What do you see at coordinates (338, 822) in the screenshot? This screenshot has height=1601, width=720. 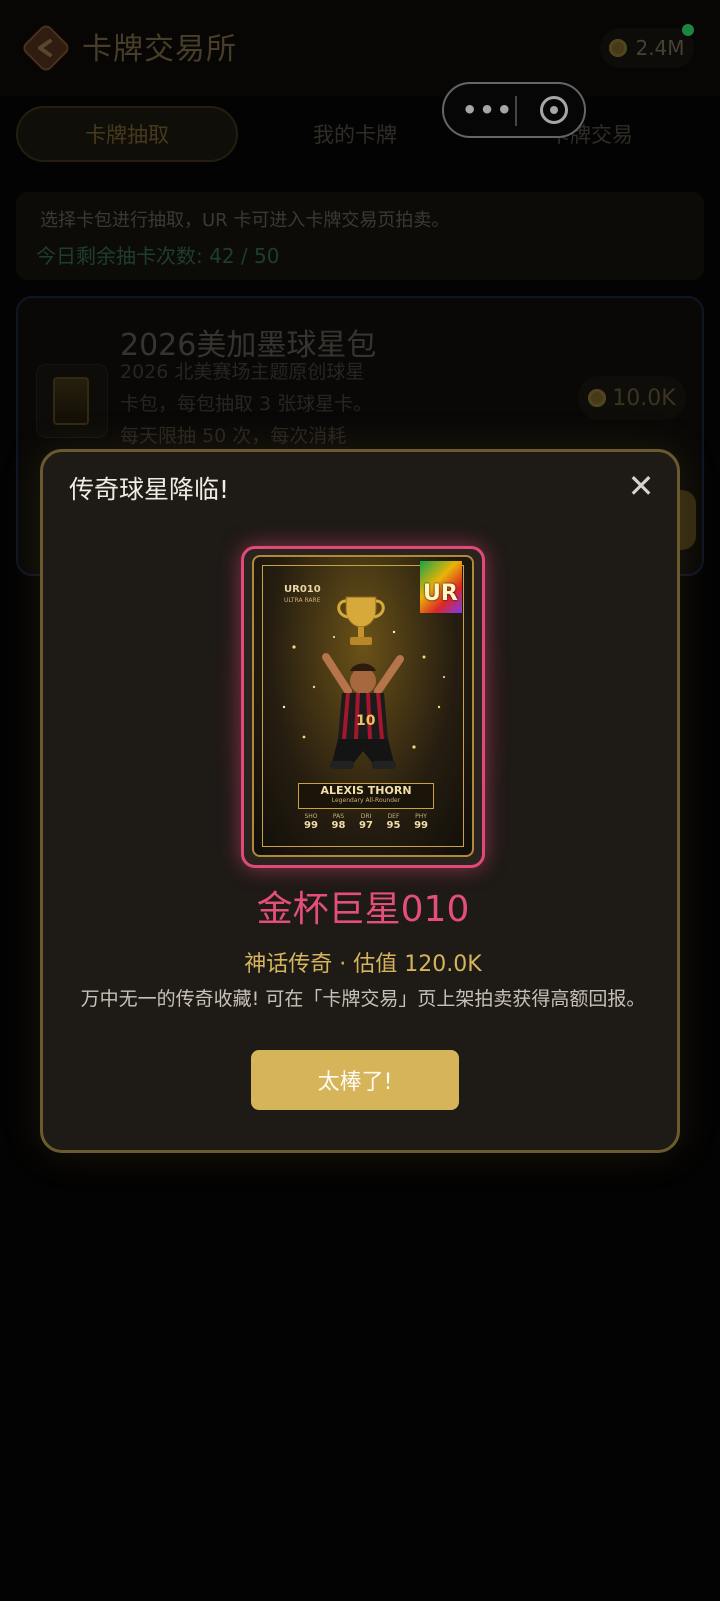 I see `stat-pas: PAS 98` at bounding box center [338, 822].